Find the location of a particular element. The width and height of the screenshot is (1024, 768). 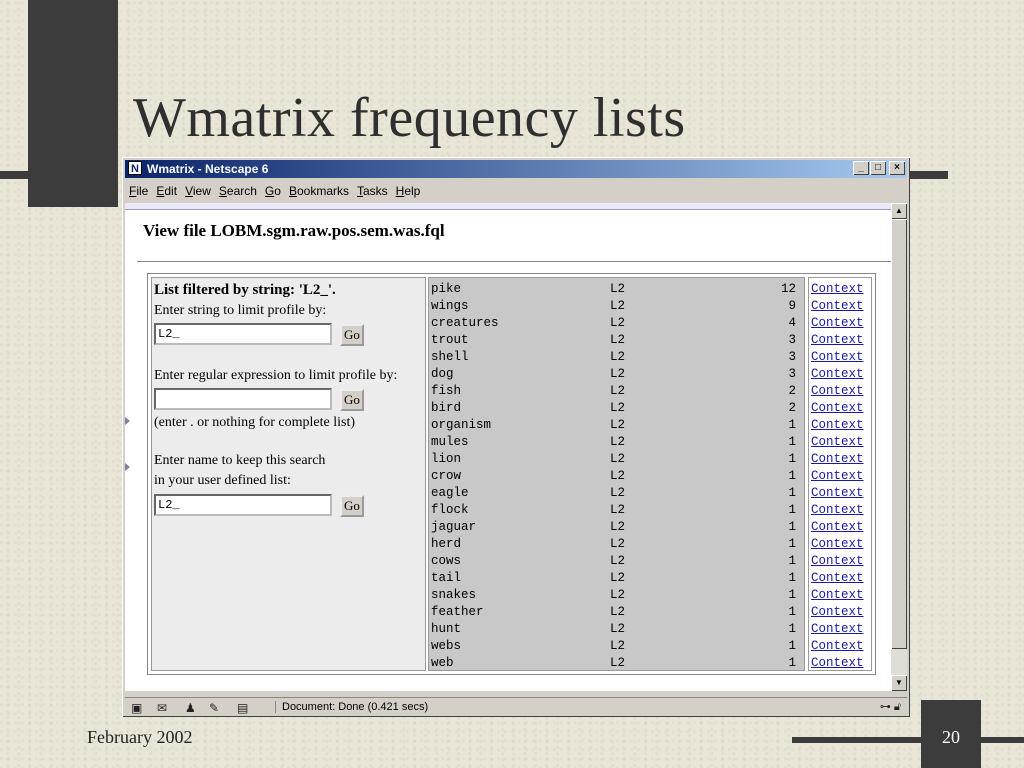

footer-rule is located at coordinates (1002, 740).